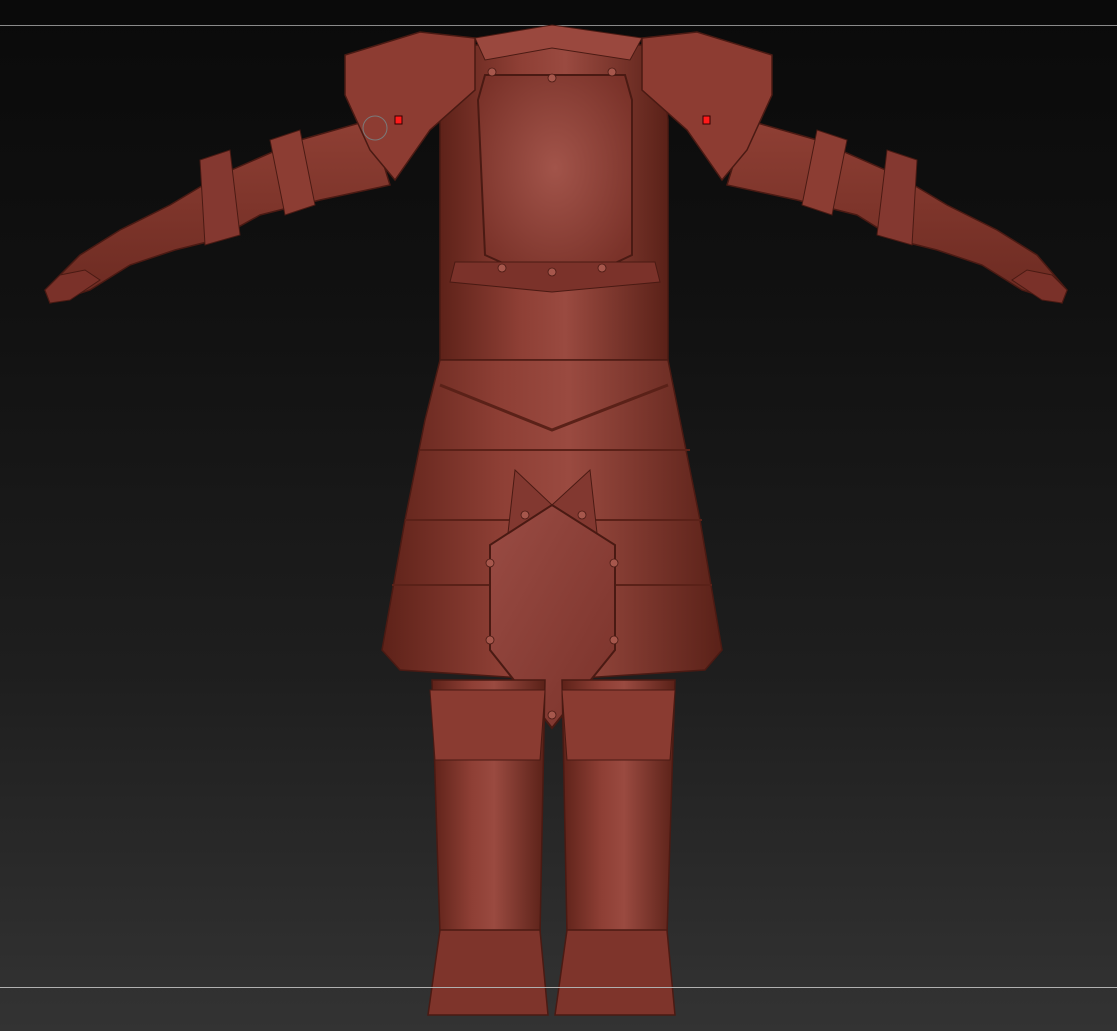 This screenshot has height=1031, width=1117. I want to click on left-arm, so click(217, 211).